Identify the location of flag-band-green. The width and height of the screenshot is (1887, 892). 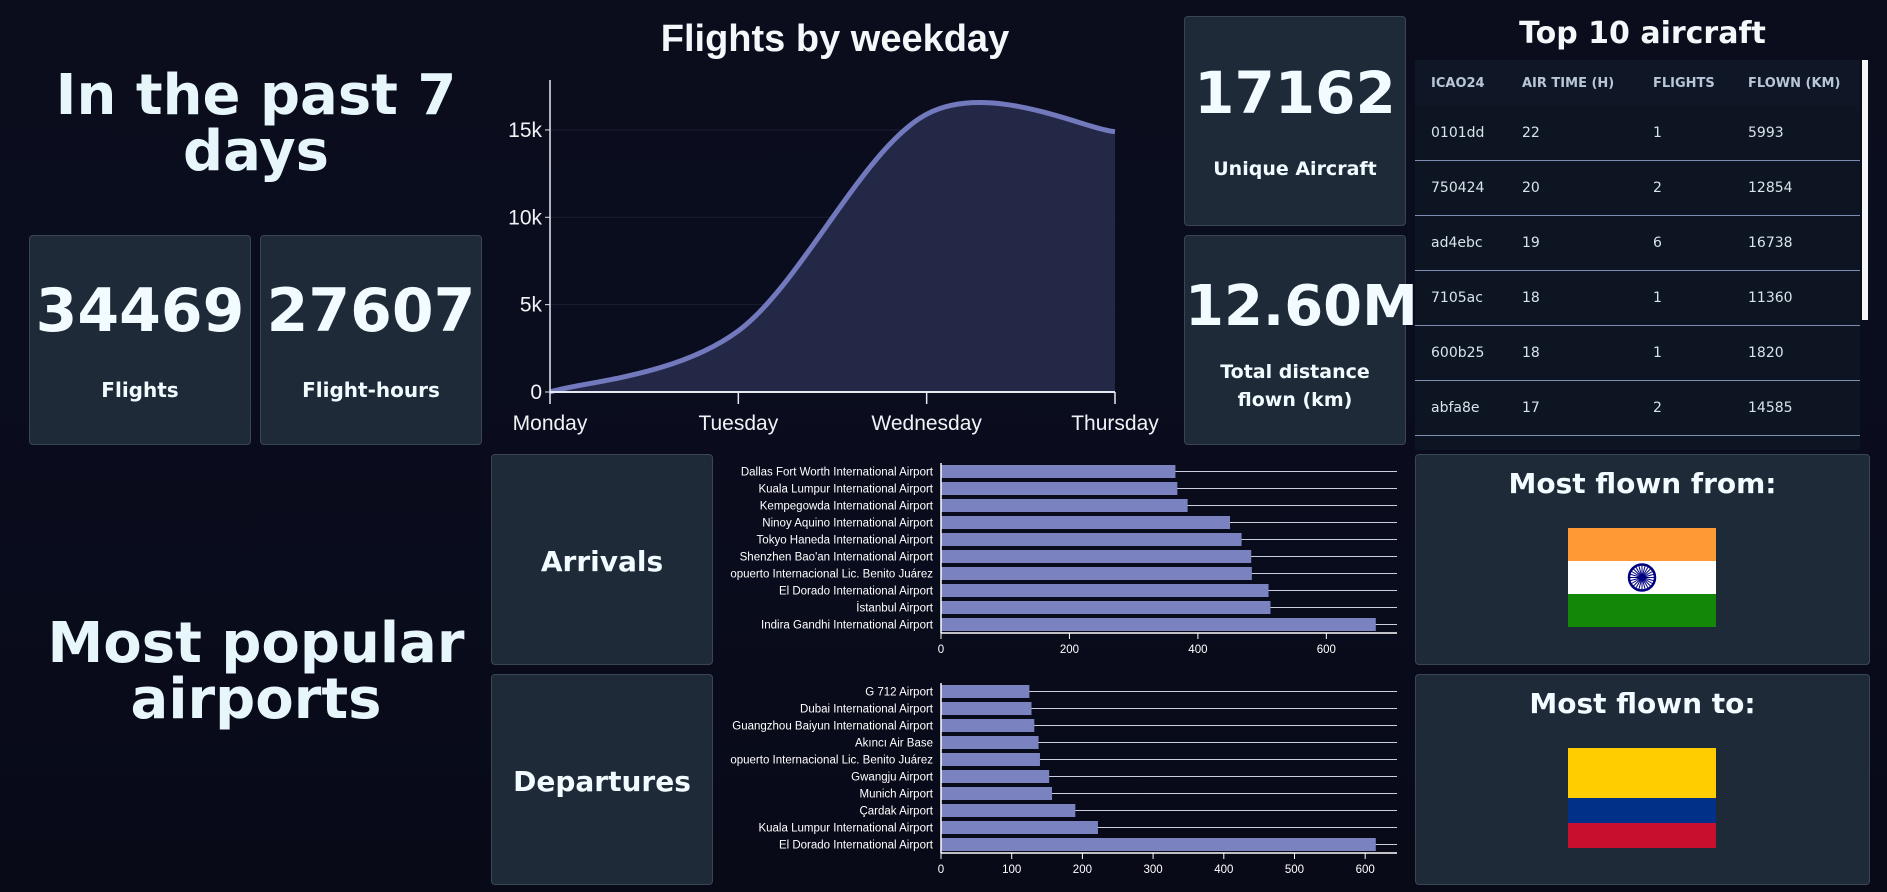
(1642, 610).